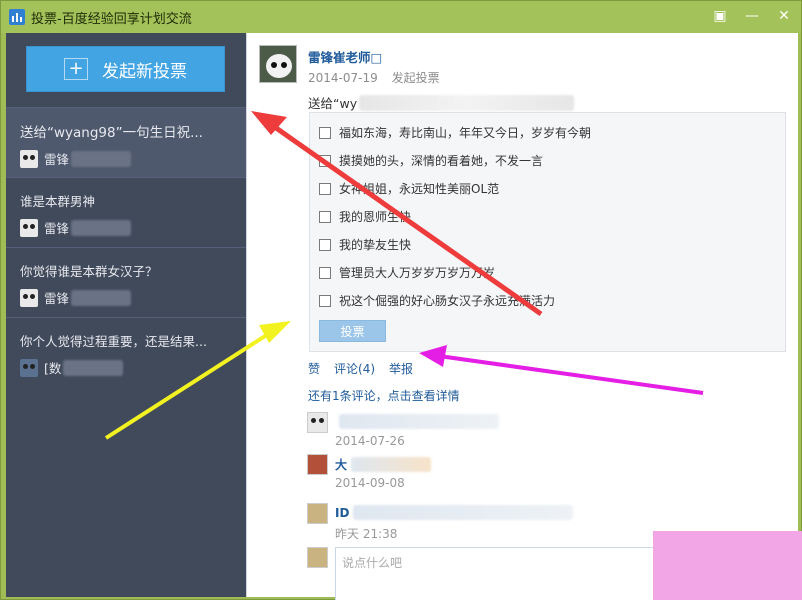  What do you see at coordinates (197, 380) in the screenshot?
I see `yellow-arrow` at bounding box center [197, 380].